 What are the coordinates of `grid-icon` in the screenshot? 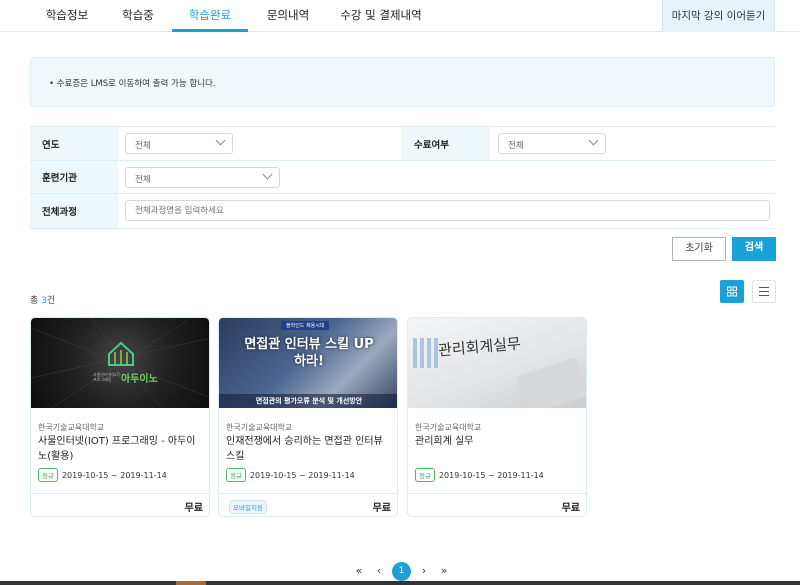 It's located at (732, 291).